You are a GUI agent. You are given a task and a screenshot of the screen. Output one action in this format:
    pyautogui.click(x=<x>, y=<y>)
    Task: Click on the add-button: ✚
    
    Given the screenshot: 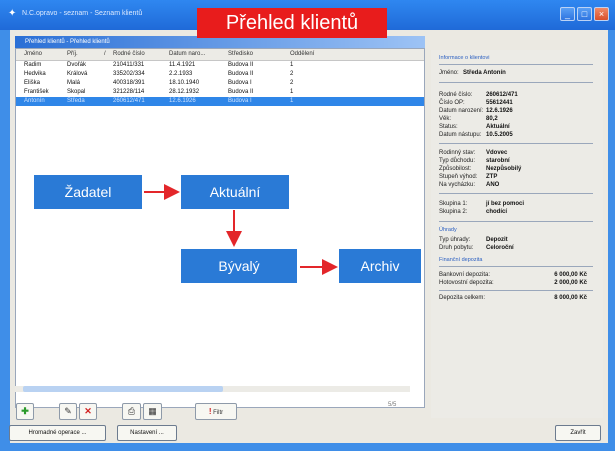 What is the action you would take?
    pyautogui.click(x=25, y=411)
    